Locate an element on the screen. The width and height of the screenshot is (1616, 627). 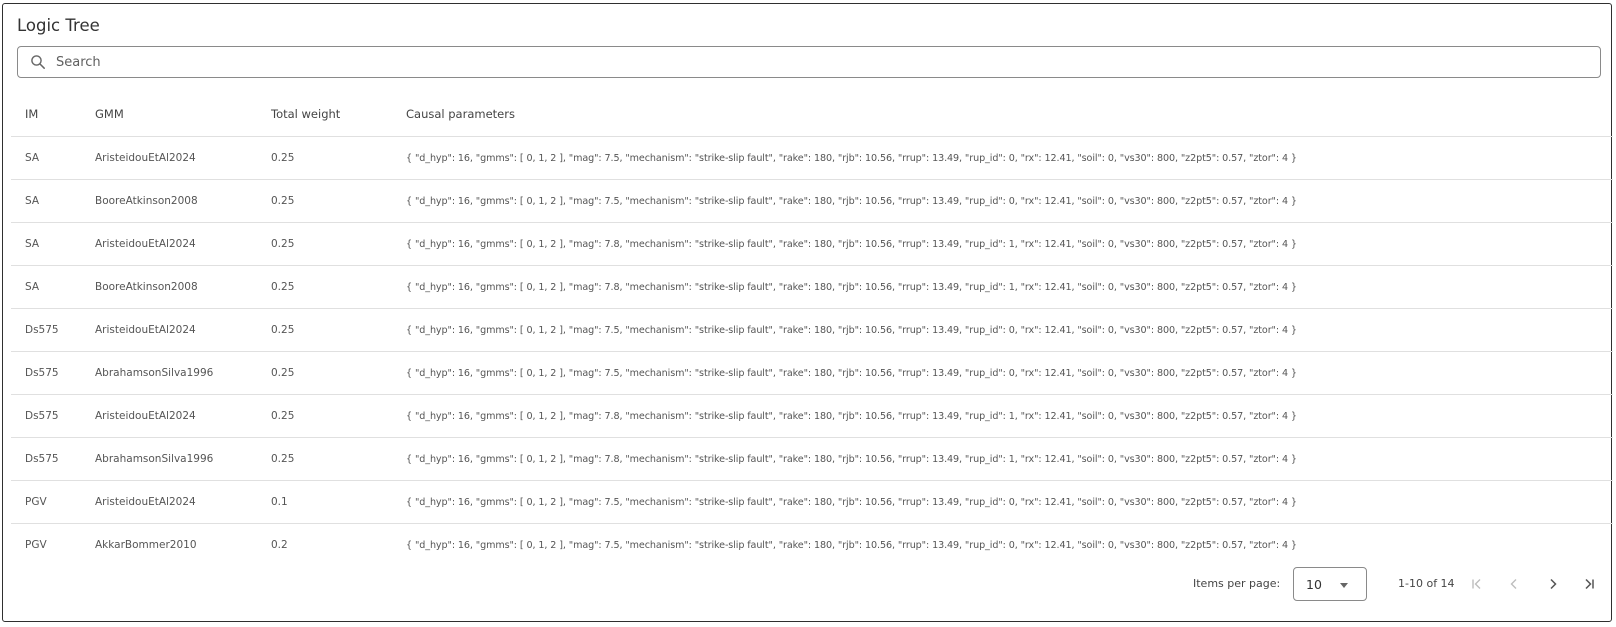
previous-page-icon is located at coordinates (1513, 584).